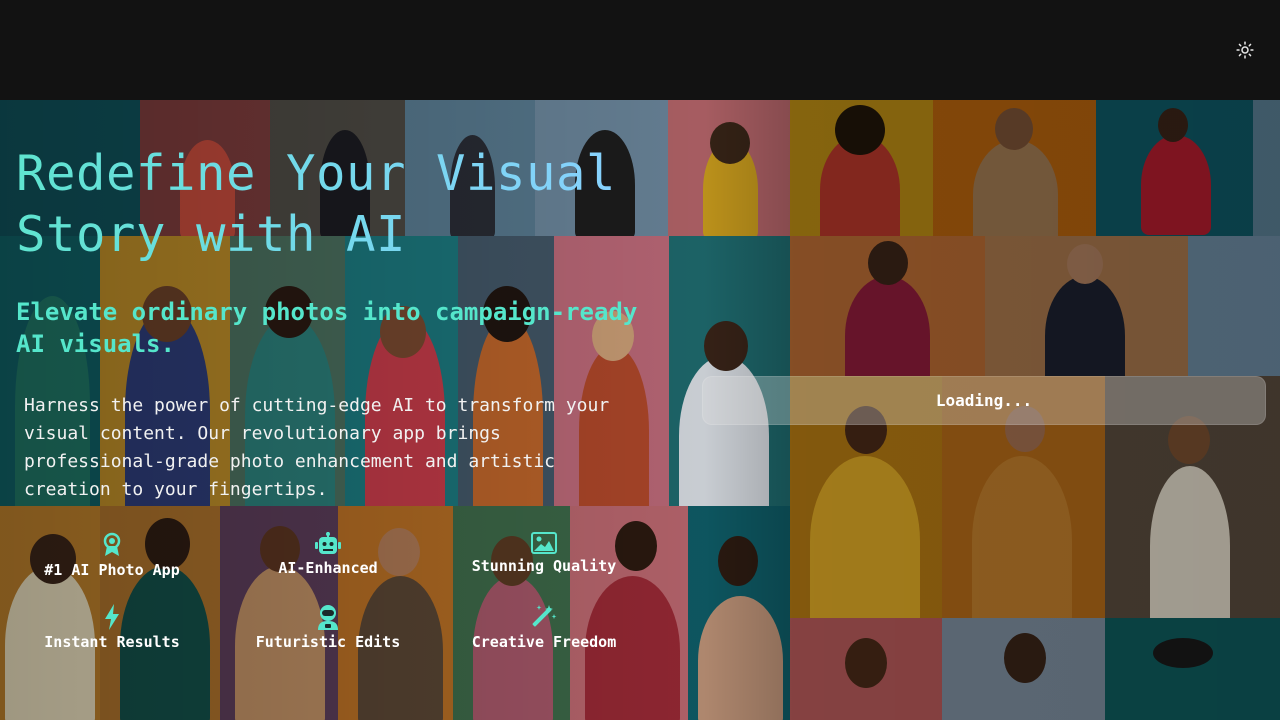 This screenshot has width=1280, height=720. What do you see at coordinates (112, 544) in the screenshot?
I see `award-icon` at bounding box center [112, 544].